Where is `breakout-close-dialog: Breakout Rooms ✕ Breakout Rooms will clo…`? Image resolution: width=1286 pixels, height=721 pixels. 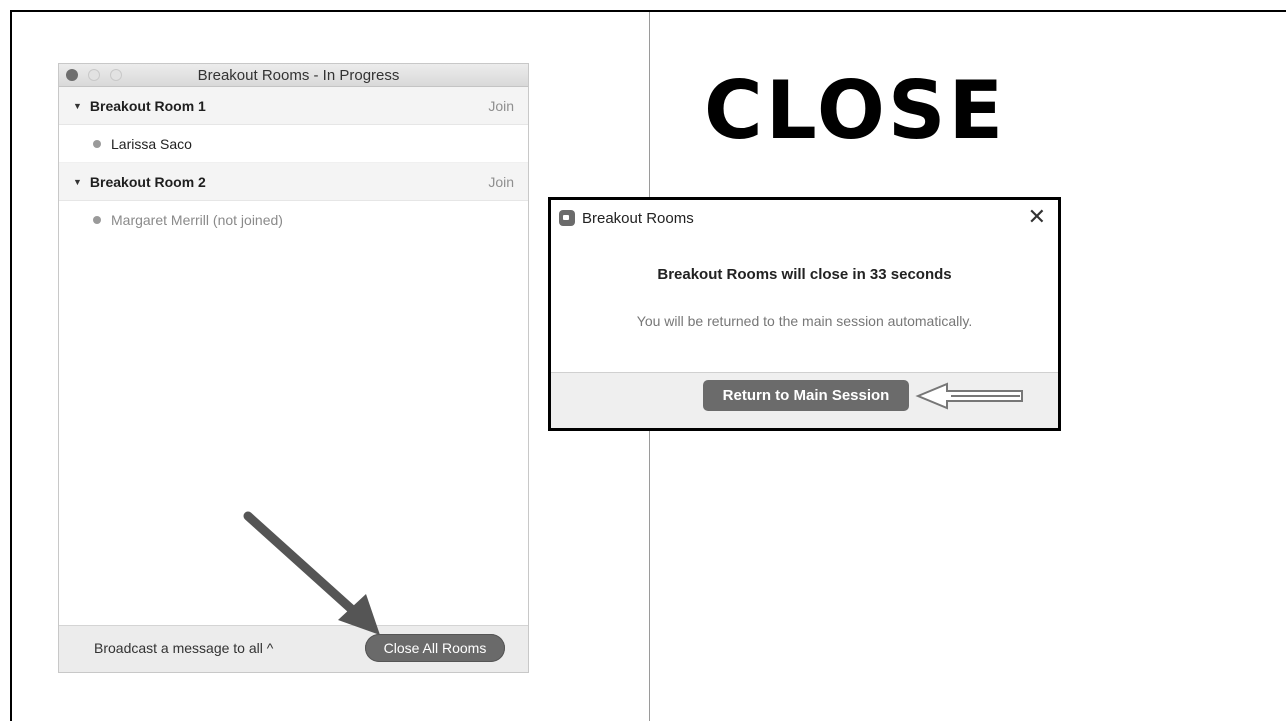
breakout-close-dialog: Breakout Rooms ✕ Breakout Rooms will clo… is located at coordinates (804, 314).